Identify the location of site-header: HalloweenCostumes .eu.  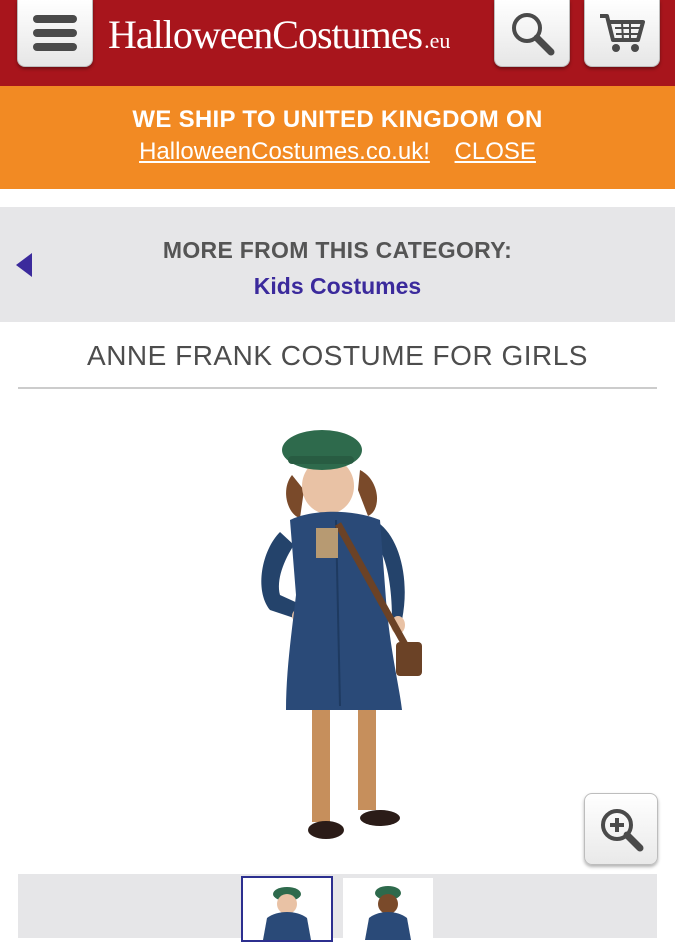
(337, 43).